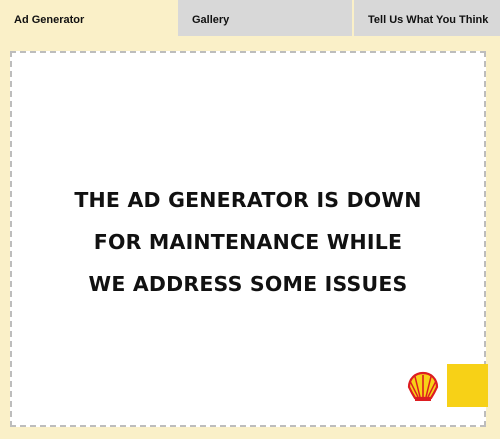  I want to click on tab-label: Gallery, so click(211, 20).